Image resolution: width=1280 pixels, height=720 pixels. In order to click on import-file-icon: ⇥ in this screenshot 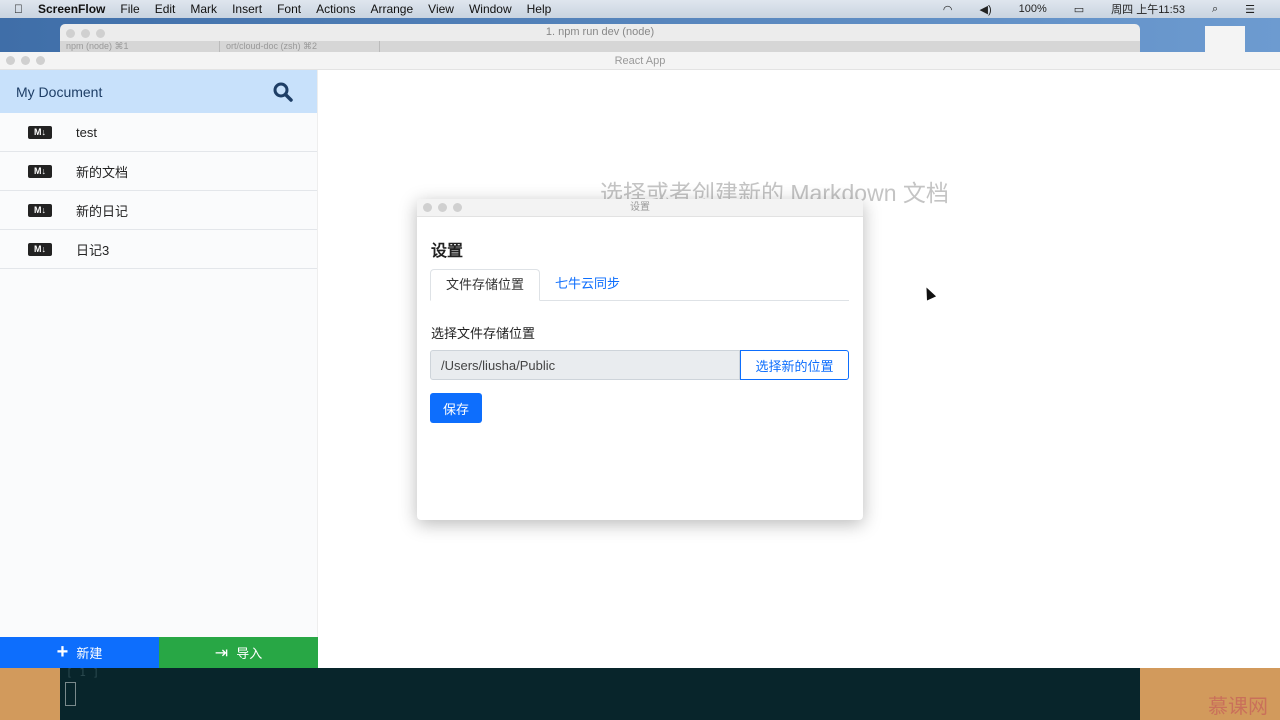, I will do `click(221, 653)`.